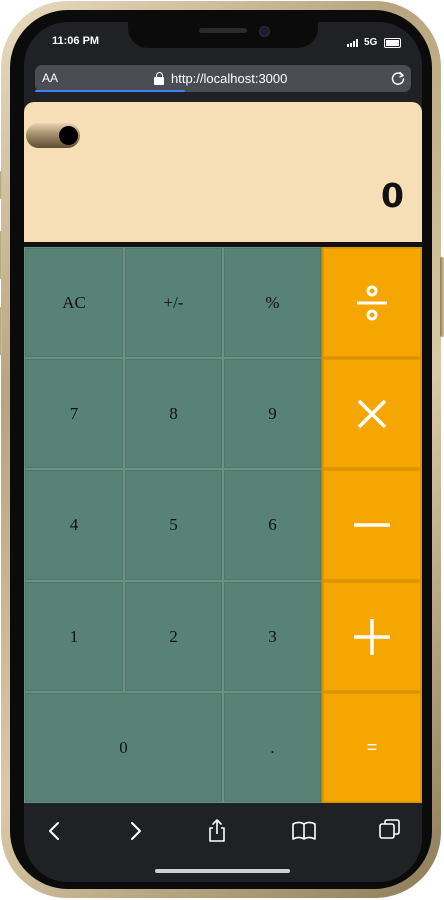  What do you see at coordinates (223, 30) in the screenshot?
I see `speaker-grille` at bounding box center [223, 30].